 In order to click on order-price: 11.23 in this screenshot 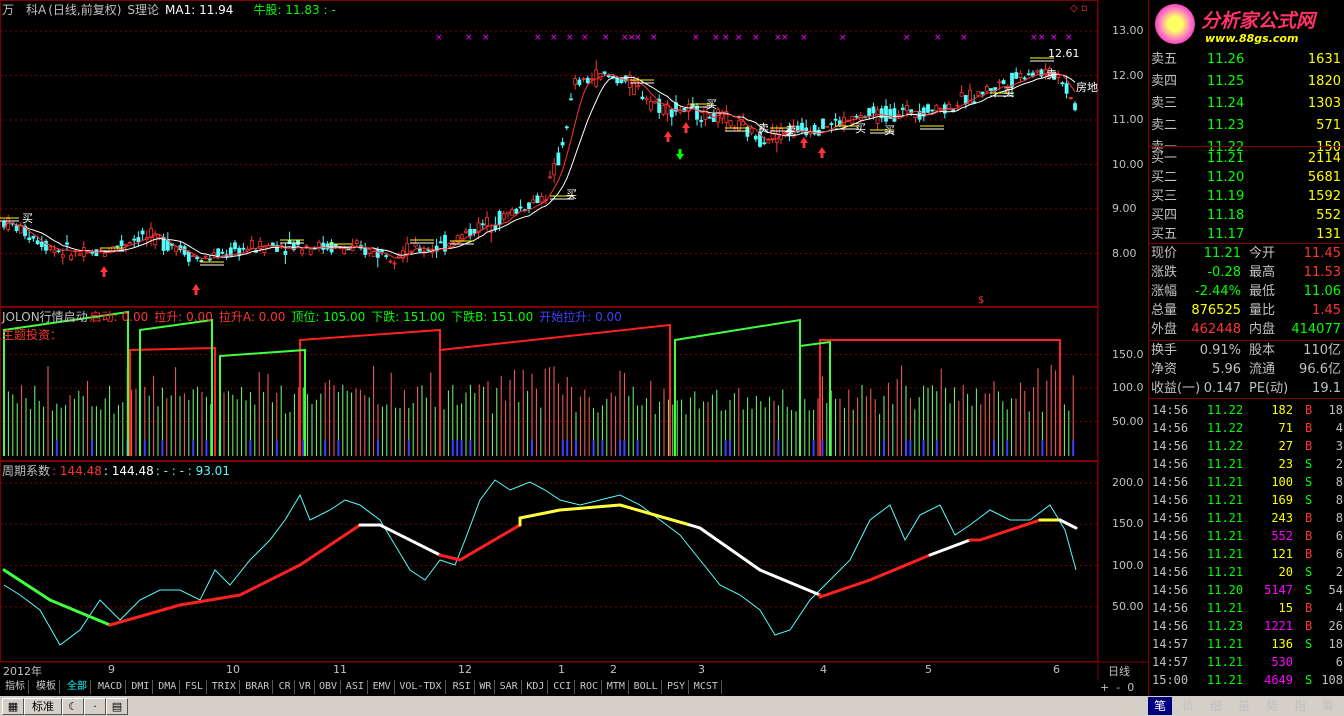, I will do `click(1226, 125)`.